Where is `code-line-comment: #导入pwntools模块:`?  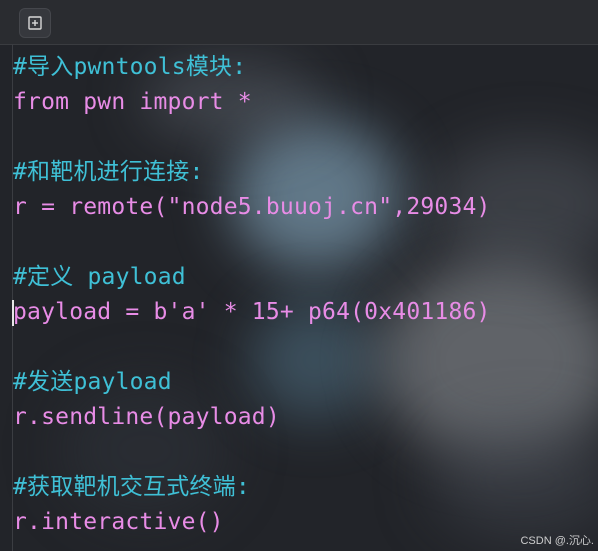 code-line-comment: #导入pwntools模块: is located at coordinates (130, 67).